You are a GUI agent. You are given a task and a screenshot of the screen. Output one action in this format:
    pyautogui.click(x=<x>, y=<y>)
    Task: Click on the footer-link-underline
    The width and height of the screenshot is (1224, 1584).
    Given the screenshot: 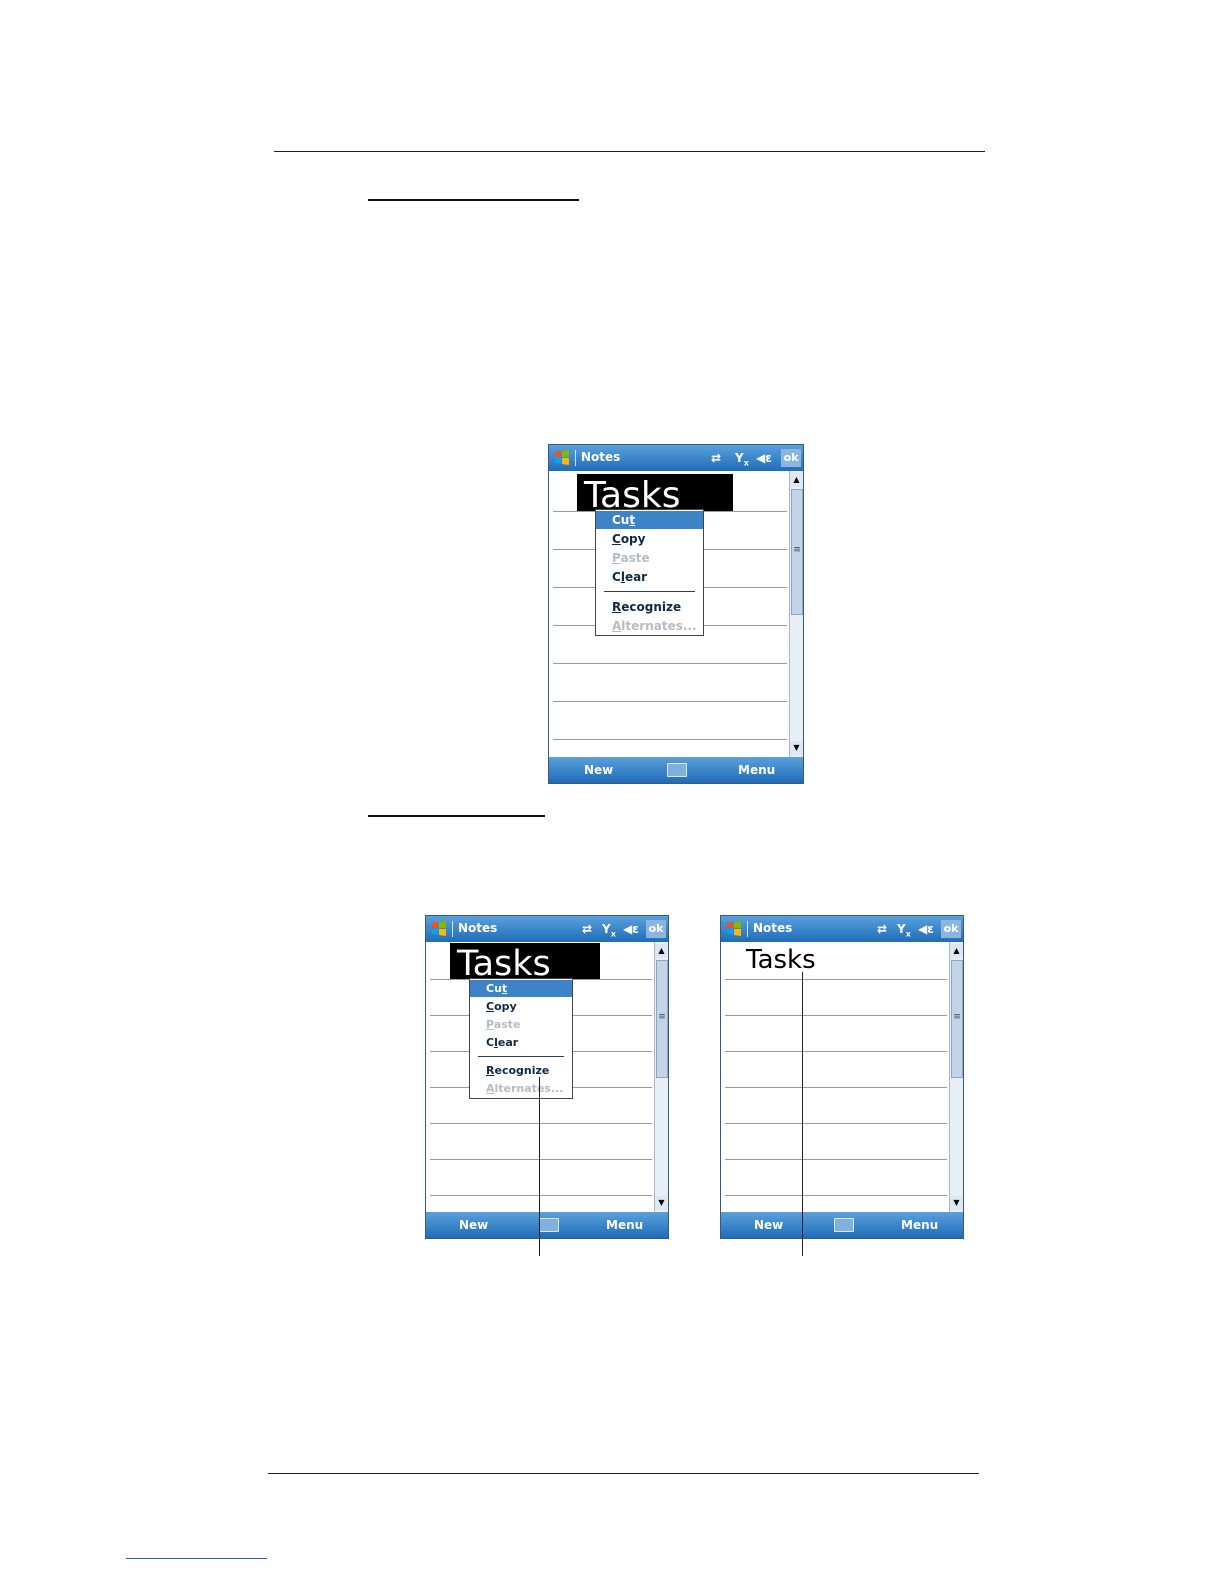 What is the action you would take?
    pyautogui.click(x=196, y=1558)
    